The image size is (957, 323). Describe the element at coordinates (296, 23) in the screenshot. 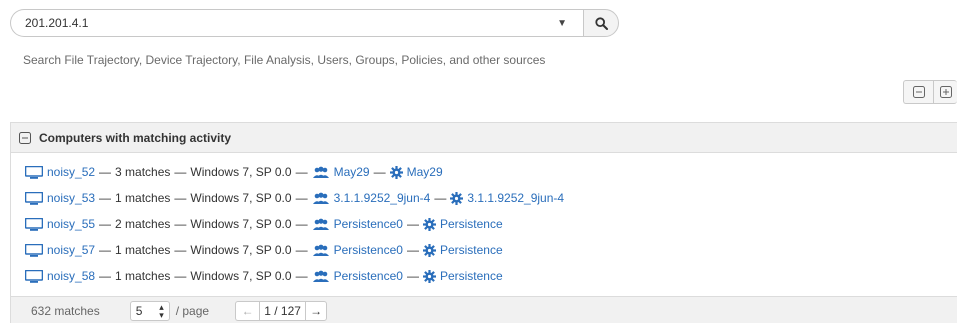

I see `search-input: 201.201.4.1 ▼` at that location.